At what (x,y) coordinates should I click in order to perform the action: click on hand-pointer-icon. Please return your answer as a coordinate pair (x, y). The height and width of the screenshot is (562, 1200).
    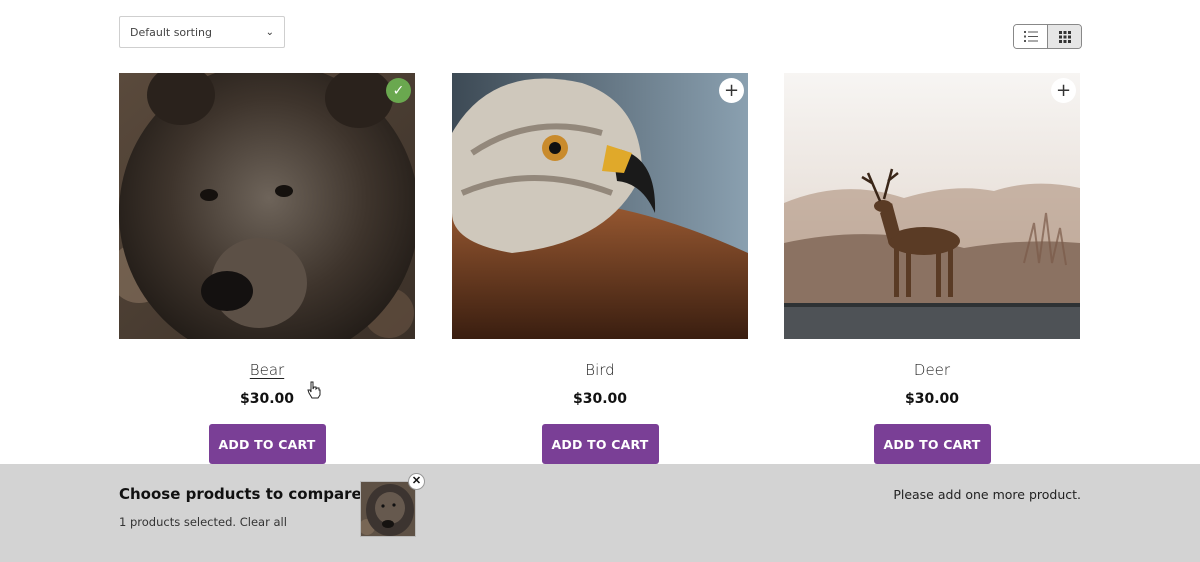
    Looking at the image, I should click on (314, 390).